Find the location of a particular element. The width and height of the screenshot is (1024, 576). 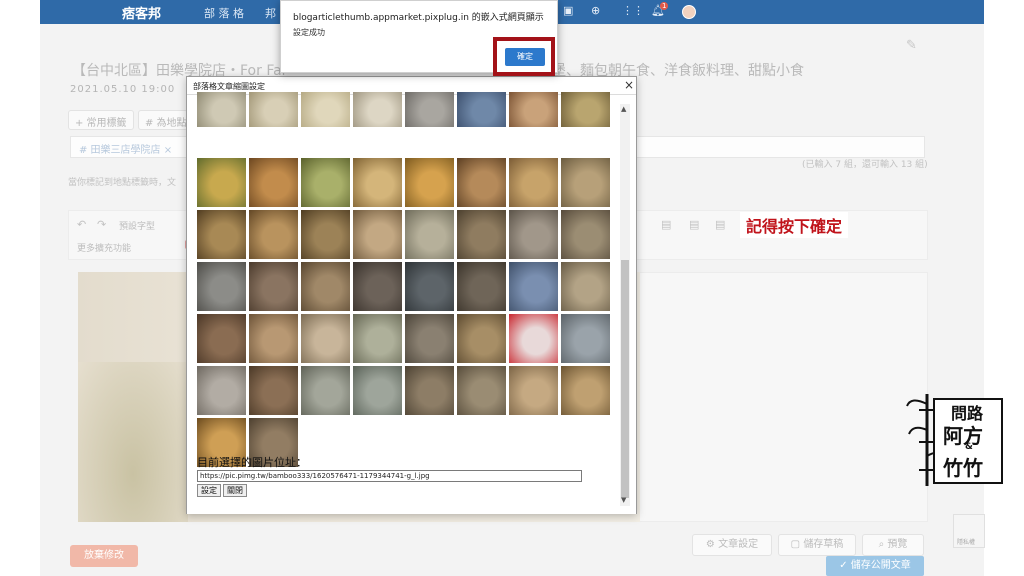

post-settings-button: ⚙ 文章設定 is located at coordinates (732, 545).